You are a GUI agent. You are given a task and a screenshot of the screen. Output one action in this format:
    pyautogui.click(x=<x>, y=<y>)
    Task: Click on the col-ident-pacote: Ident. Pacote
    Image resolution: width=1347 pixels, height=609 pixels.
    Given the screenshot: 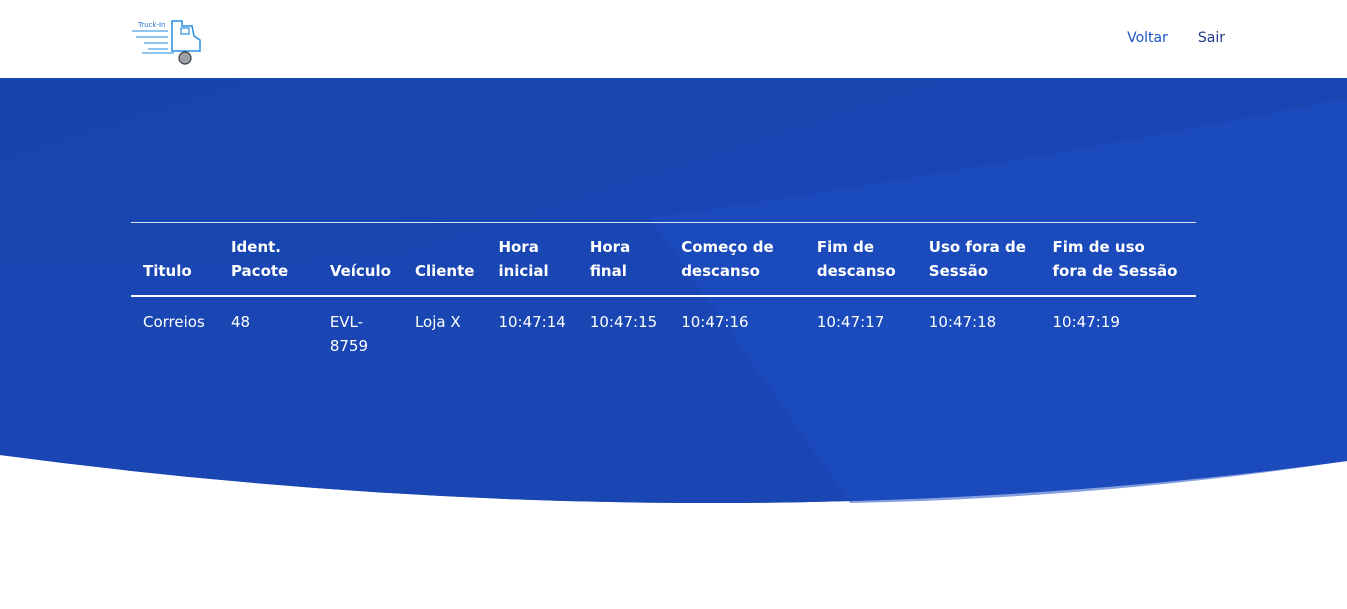 What is the action you would take?
    pyautogui.click(x=259, y=259)
    